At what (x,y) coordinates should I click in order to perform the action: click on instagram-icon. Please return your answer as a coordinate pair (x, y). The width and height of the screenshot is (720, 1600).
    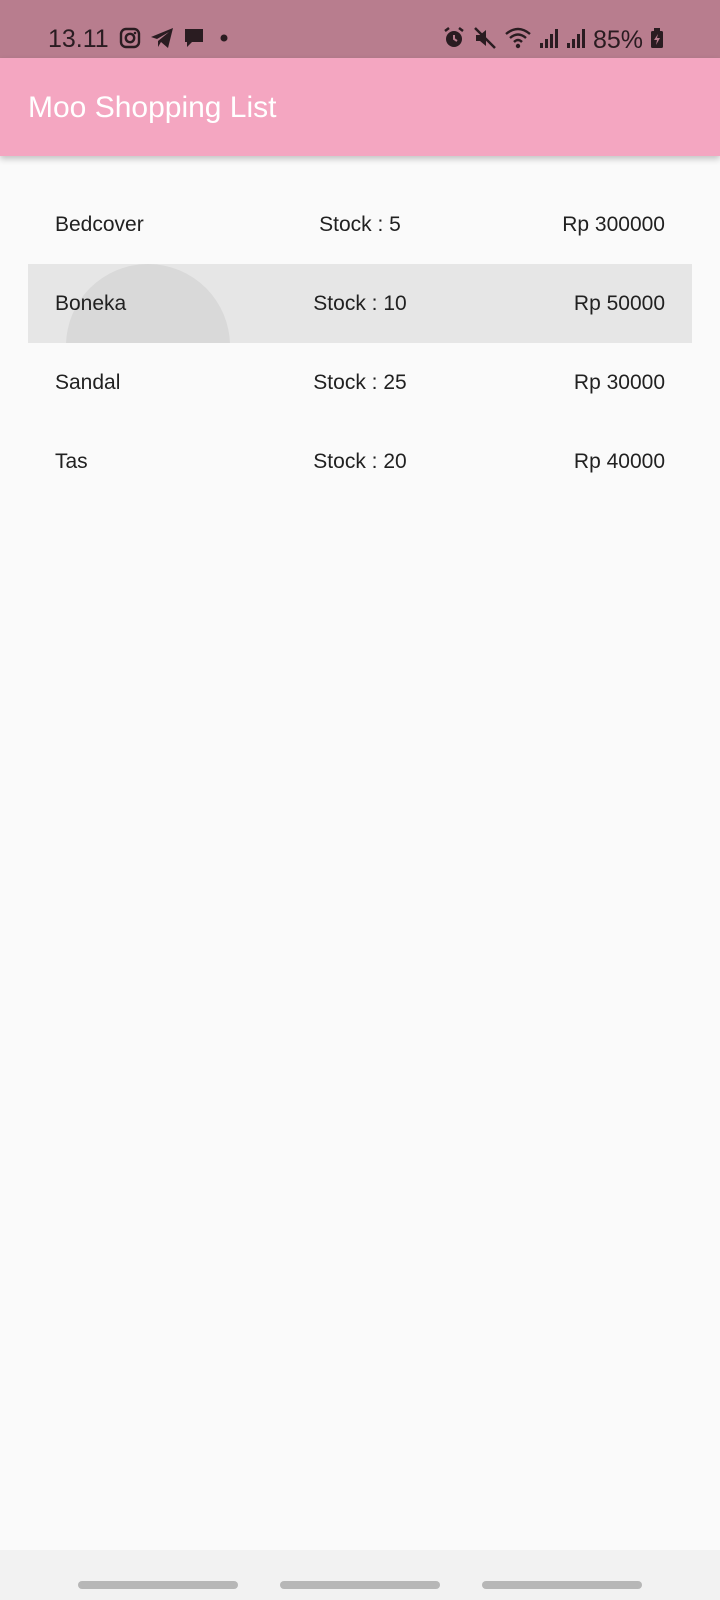
    Looking at the image, I should click on (130, 40).